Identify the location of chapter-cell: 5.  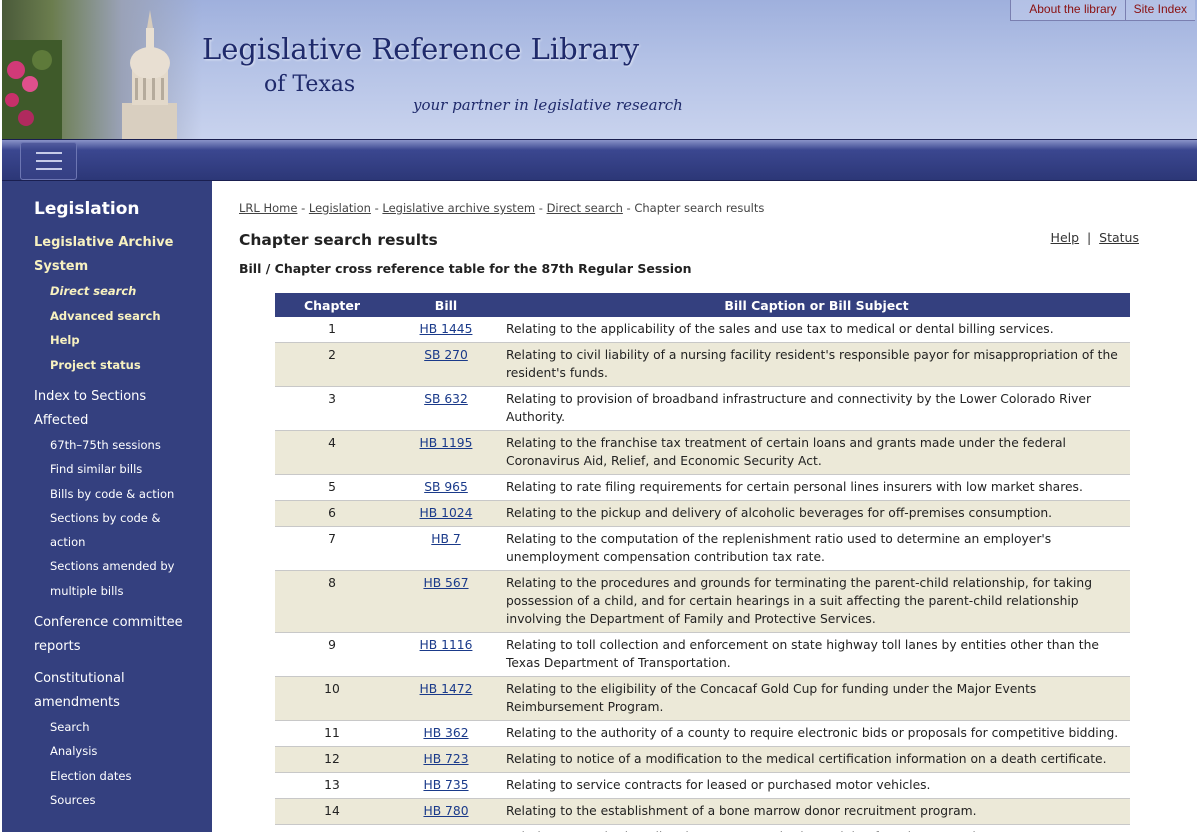
(332, 487).